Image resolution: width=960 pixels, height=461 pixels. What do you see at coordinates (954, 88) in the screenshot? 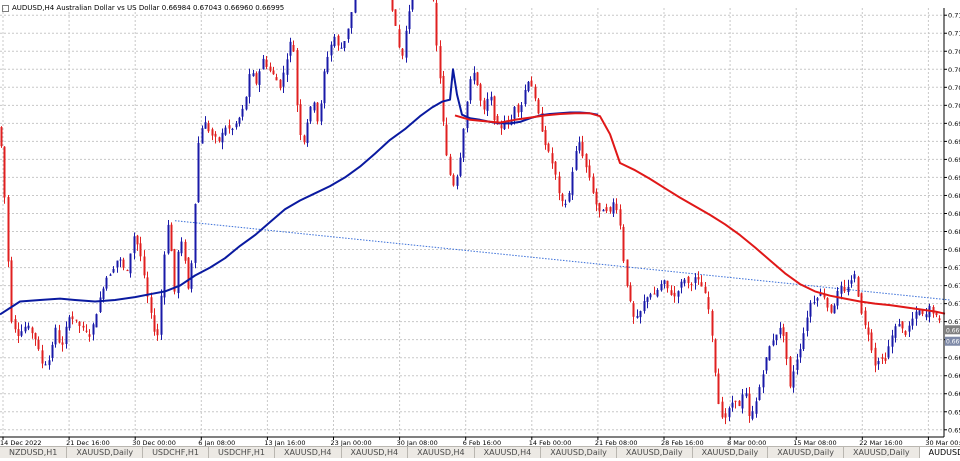
I see `y-tick-label: 0.7035` at bounding box center [954, 88].